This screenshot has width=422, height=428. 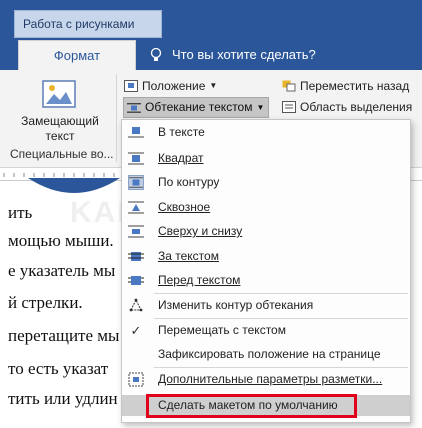 I want to click on context-tab-picture-tools: Работа с рисунками, so click(x=88, y=24).